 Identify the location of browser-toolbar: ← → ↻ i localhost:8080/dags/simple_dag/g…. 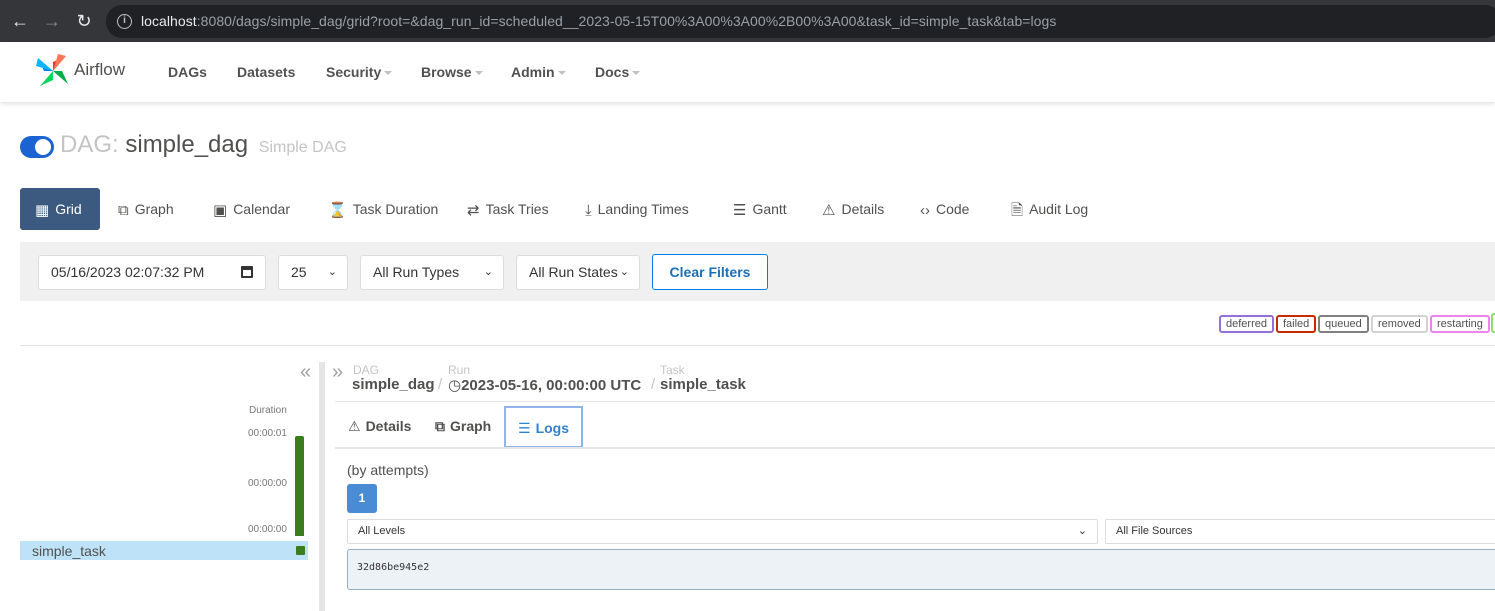
(747, 21).